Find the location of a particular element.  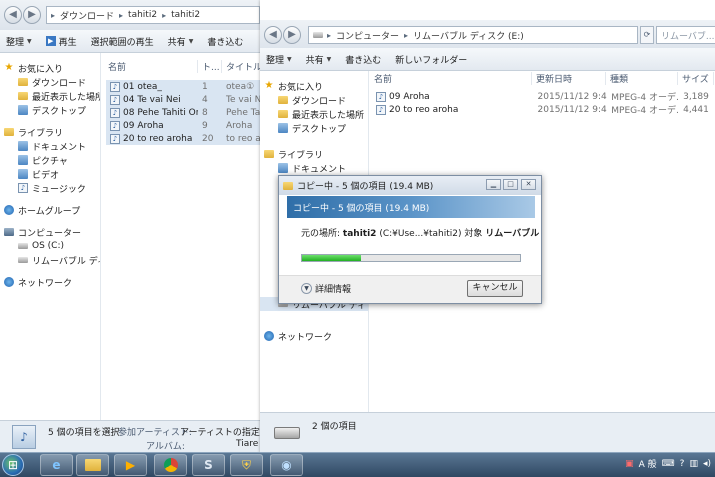

column-title: タイトル is located at coordinates (242, 66).